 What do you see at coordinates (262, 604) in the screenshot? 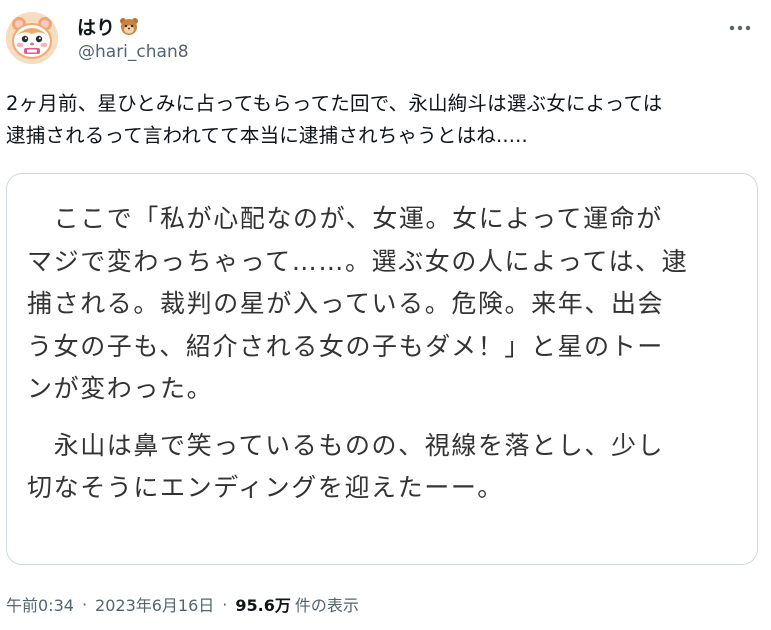
I see `views-count: 95.6万` at bounding box center [262, 604].